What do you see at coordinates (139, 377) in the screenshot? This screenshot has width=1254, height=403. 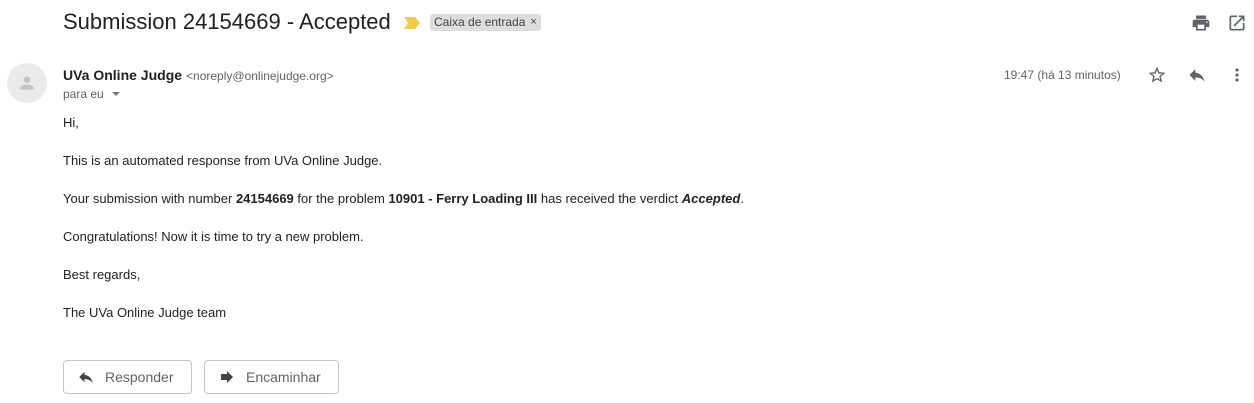 I see `reply-footer-label: Responder` at bounding box center [139, 377].